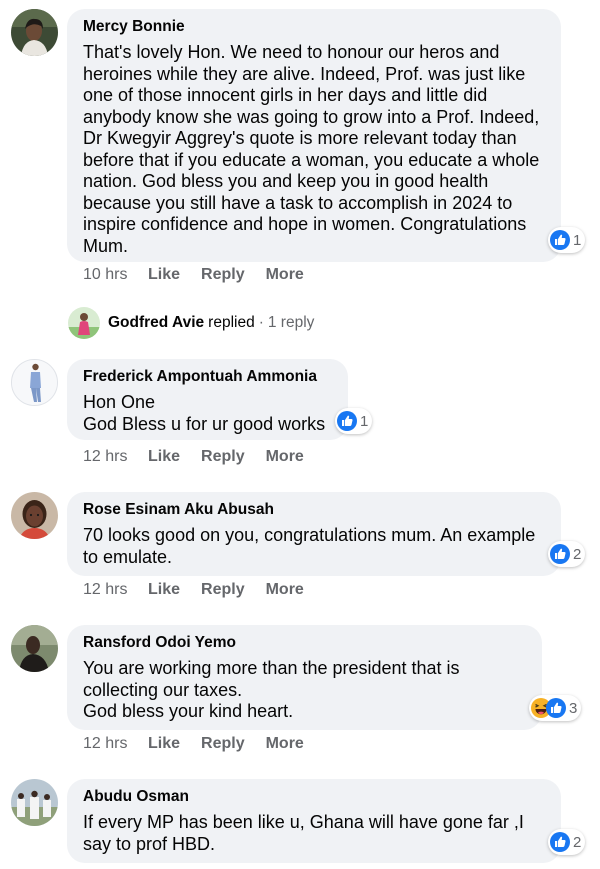 This screenshot has height=869, width=600. I want to click on comment-actions: 10 hrs Like Reply More, so click(204, 275).